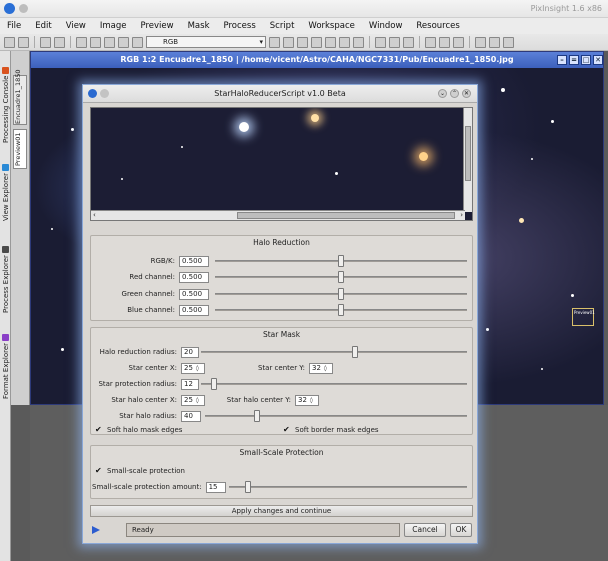  I want to click on mask-icon, so click(344, 42).